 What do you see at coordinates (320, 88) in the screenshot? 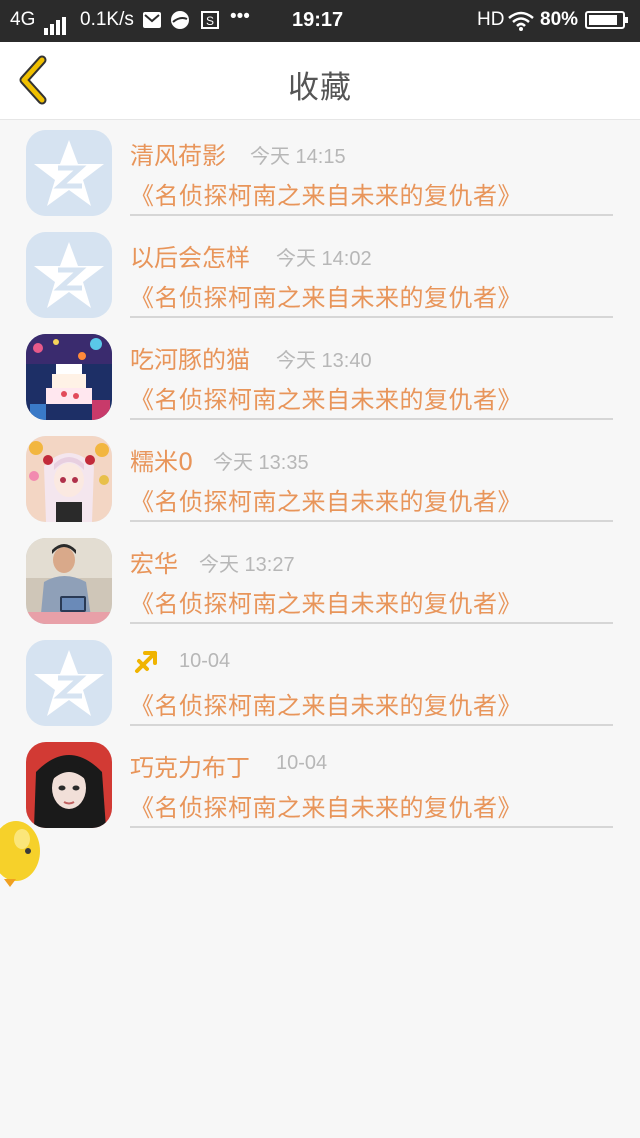
I see `page-title: 收藏` at bounding box center [320, 88].